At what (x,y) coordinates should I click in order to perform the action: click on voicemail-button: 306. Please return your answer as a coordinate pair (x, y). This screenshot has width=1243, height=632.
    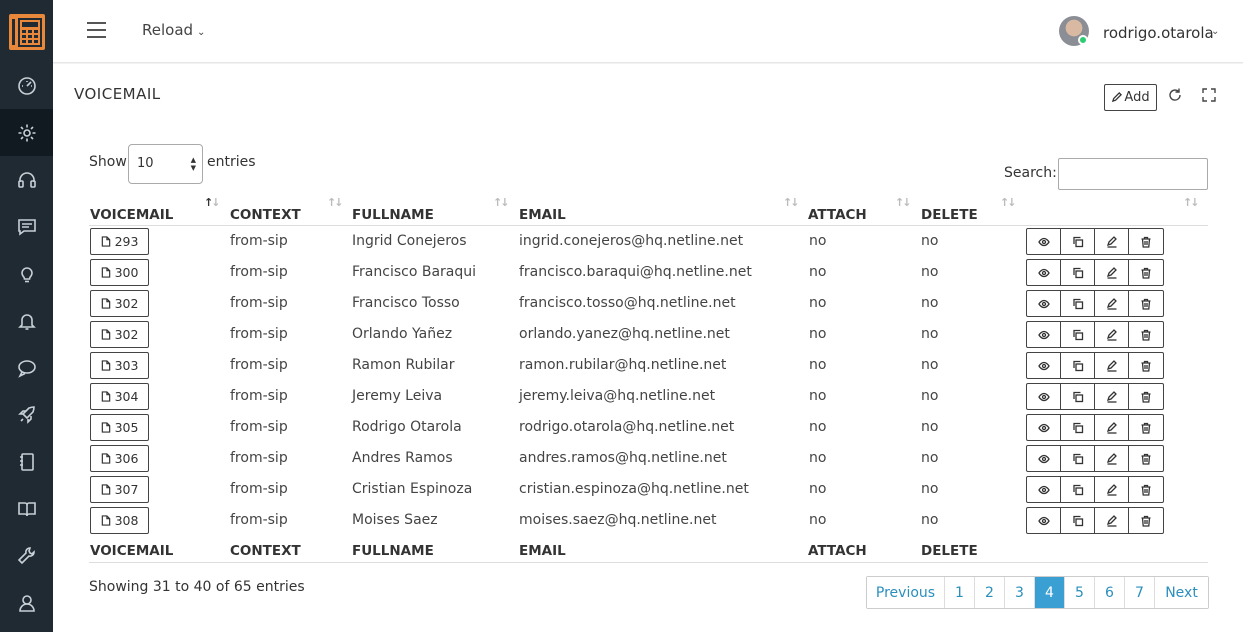
    Looking at the image, I should click on (119, 458).